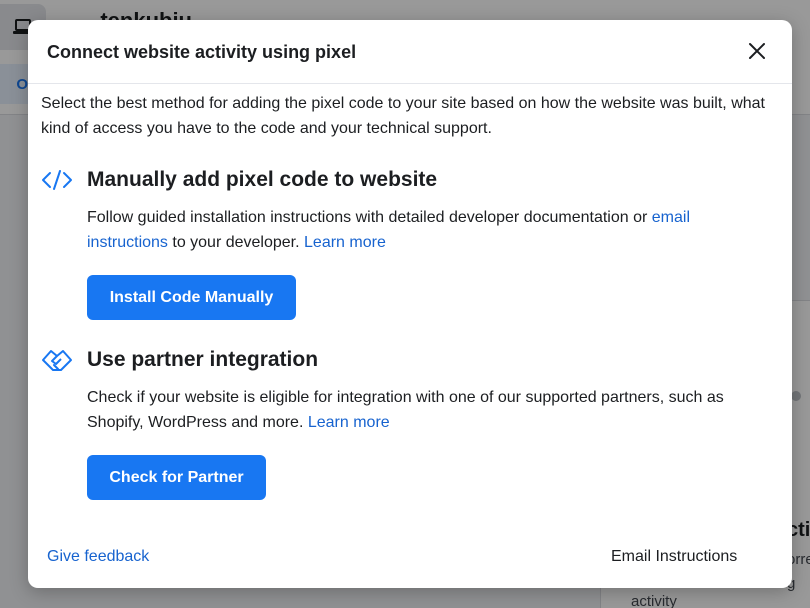 This screenshot has height=608, width=810. What do you see at coordinates (262, 179) in the screenshot?
I see `manual-section-title: Manually add pixel code to website` at bounding box center [262, 179].